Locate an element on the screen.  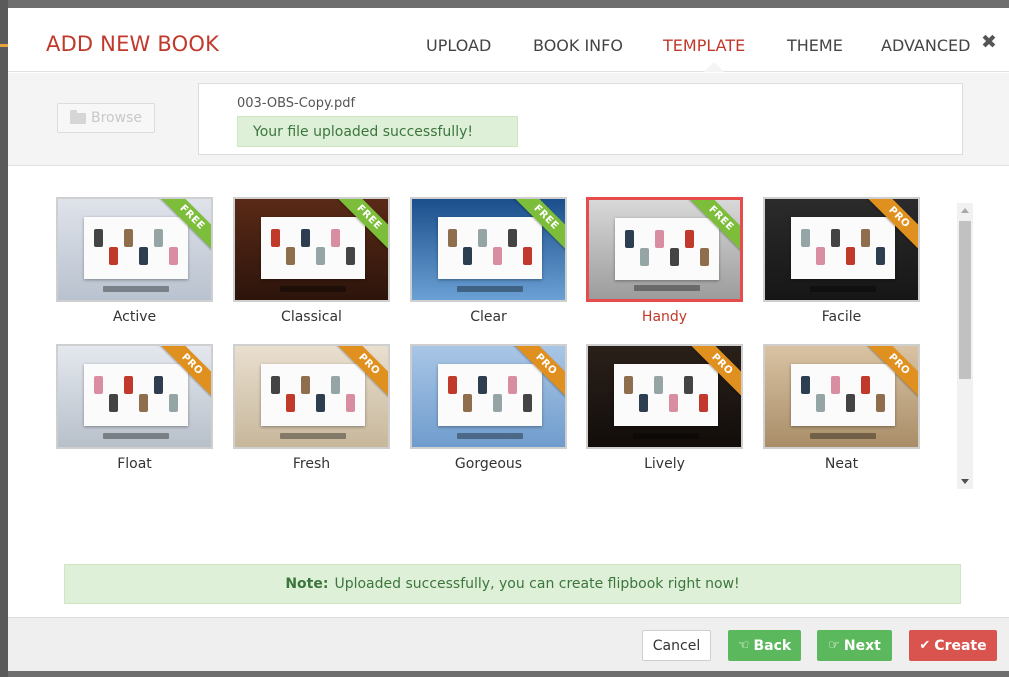
template-item: FREE Active is located at coordinates (134, 261).